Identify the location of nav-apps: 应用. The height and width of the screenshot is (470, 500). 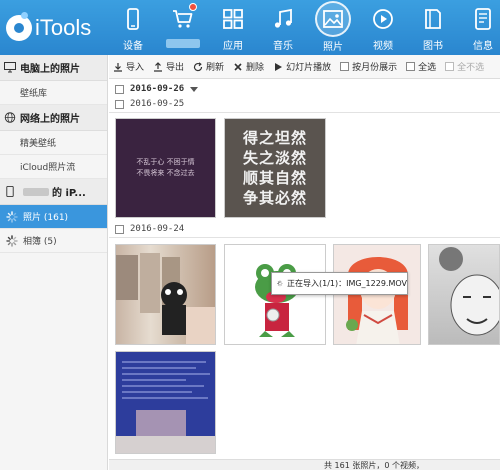
(233, 27).